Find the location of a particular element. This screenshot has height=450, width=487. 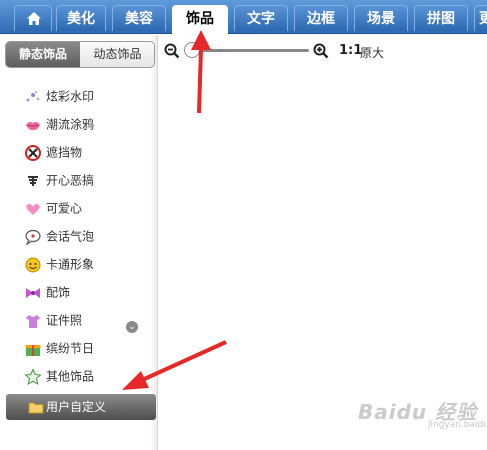

tab-makeup: 美容 is located at coordinates (139, 18).